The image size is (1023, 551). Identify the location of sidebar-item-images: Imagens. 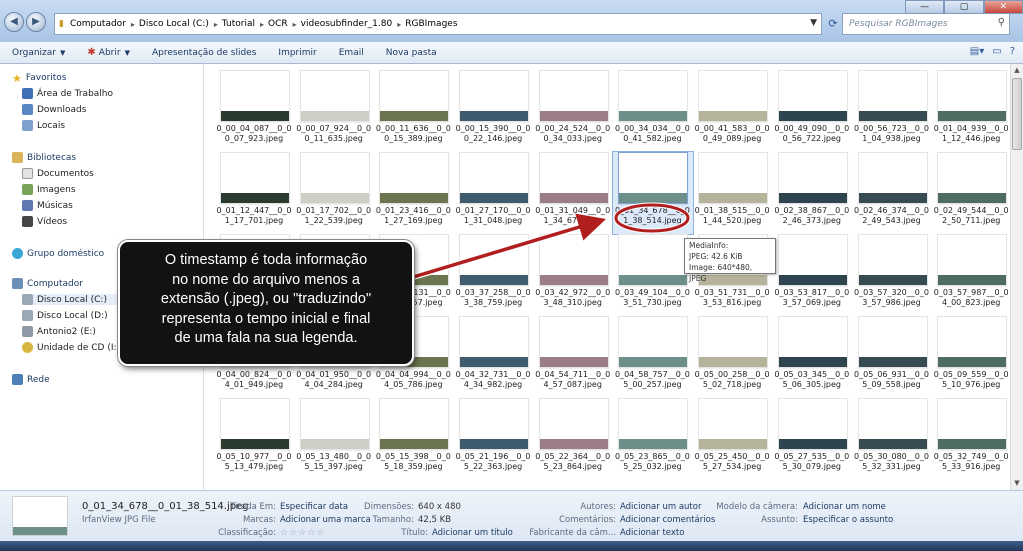
(49, 189).